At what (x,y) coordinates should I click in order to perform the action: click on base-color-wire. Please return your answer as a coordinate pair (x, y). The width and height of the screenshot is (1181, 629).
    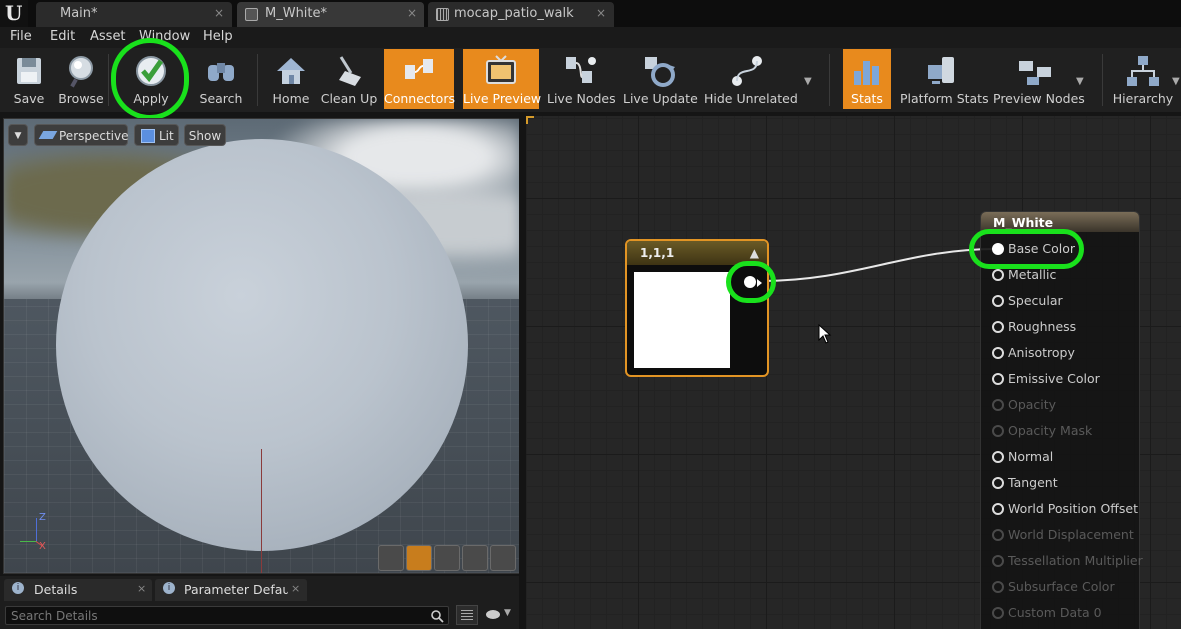
    Looking at the image, I should click on (878, 265).